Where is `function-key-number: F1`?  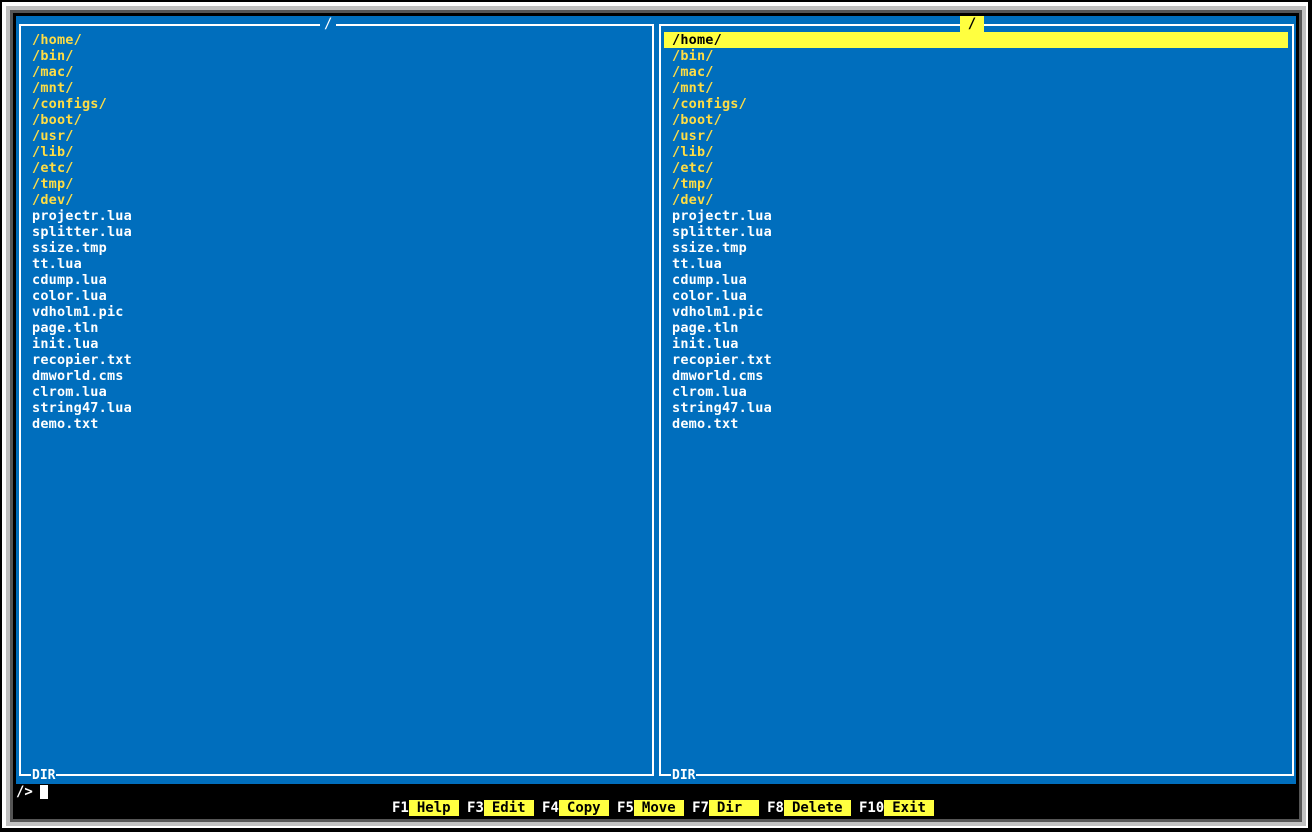
function-key-number: F1 is located at coordinates (400, 808).